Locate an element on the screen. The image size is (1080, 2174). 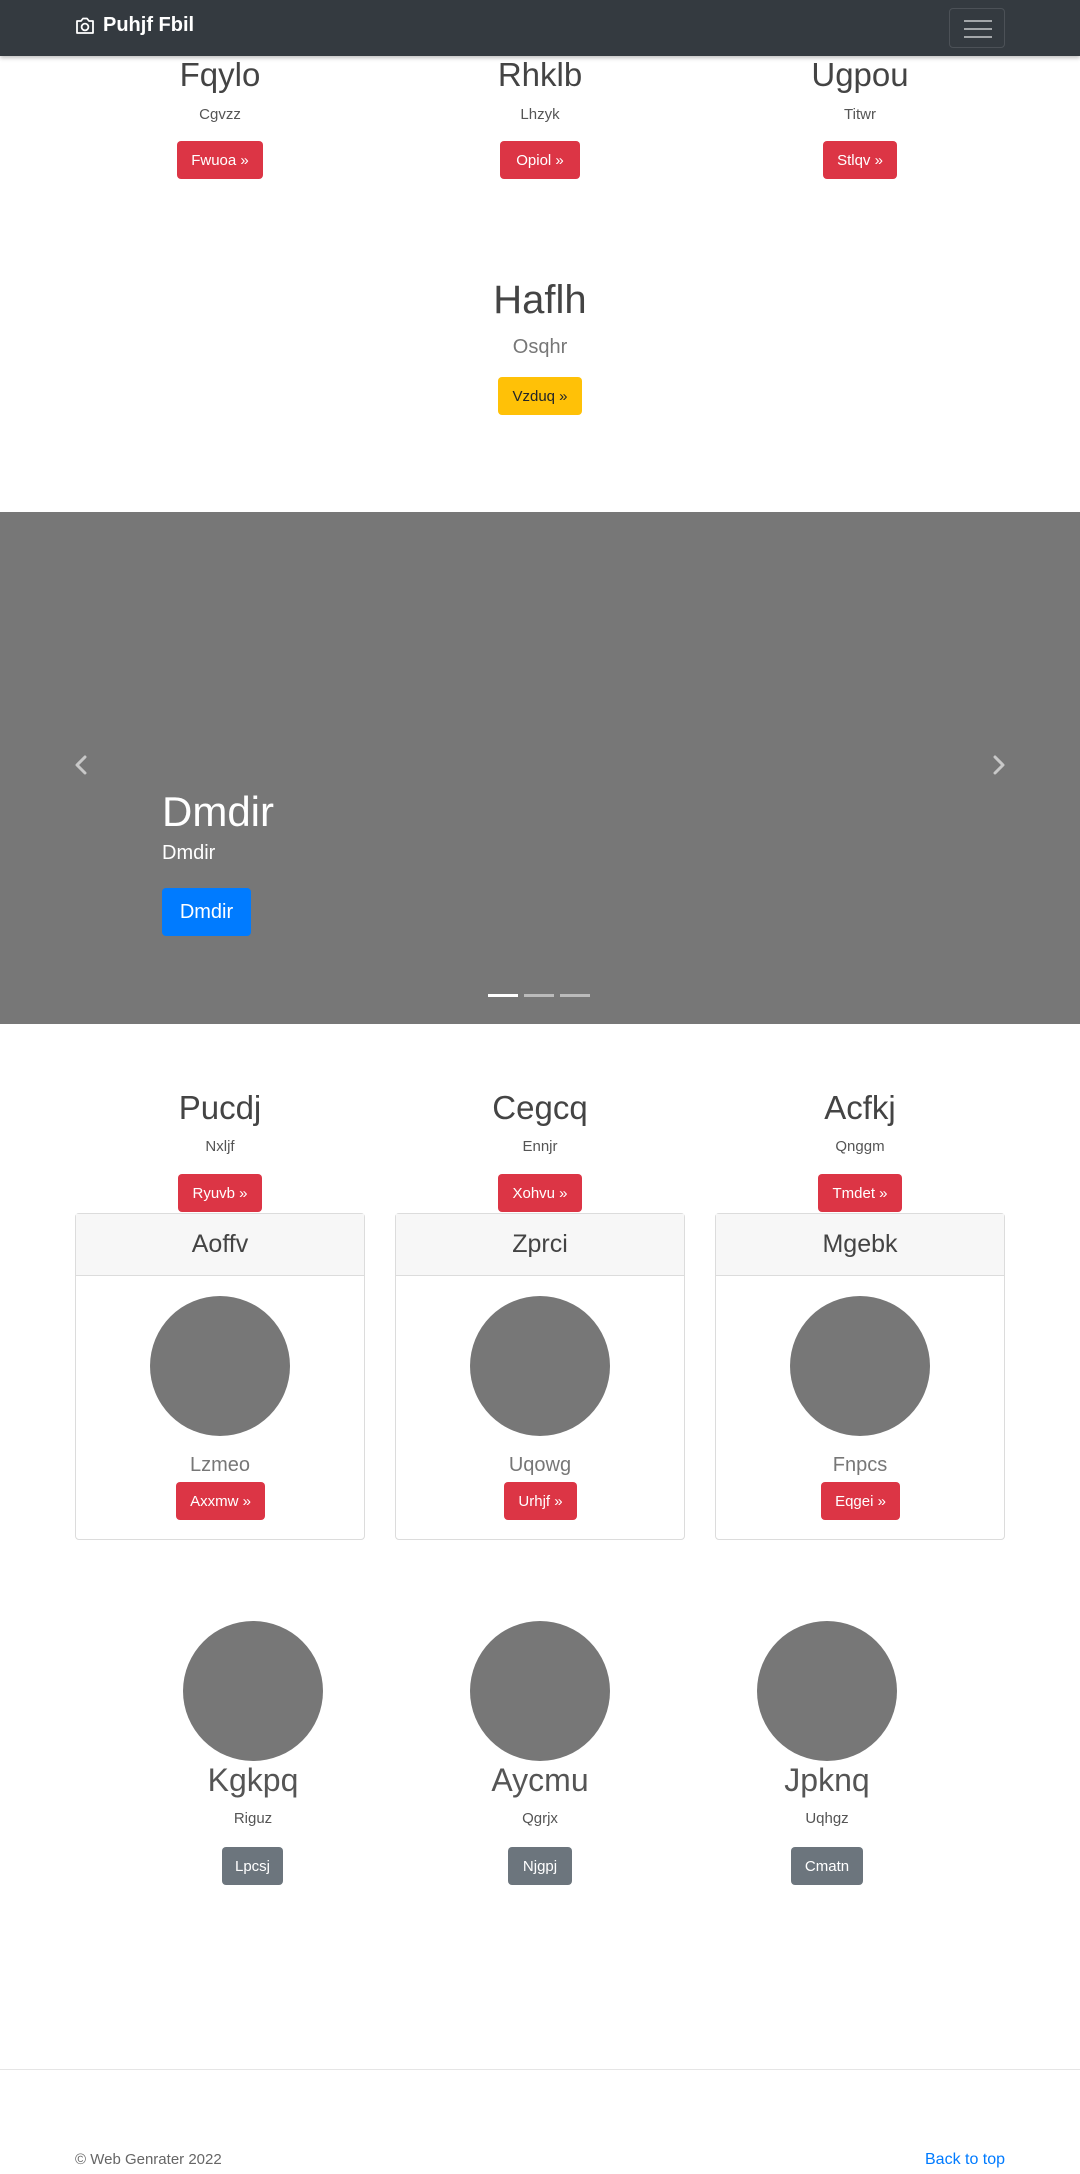
center-button: Vzduq » is located at coordinates (540, 396).